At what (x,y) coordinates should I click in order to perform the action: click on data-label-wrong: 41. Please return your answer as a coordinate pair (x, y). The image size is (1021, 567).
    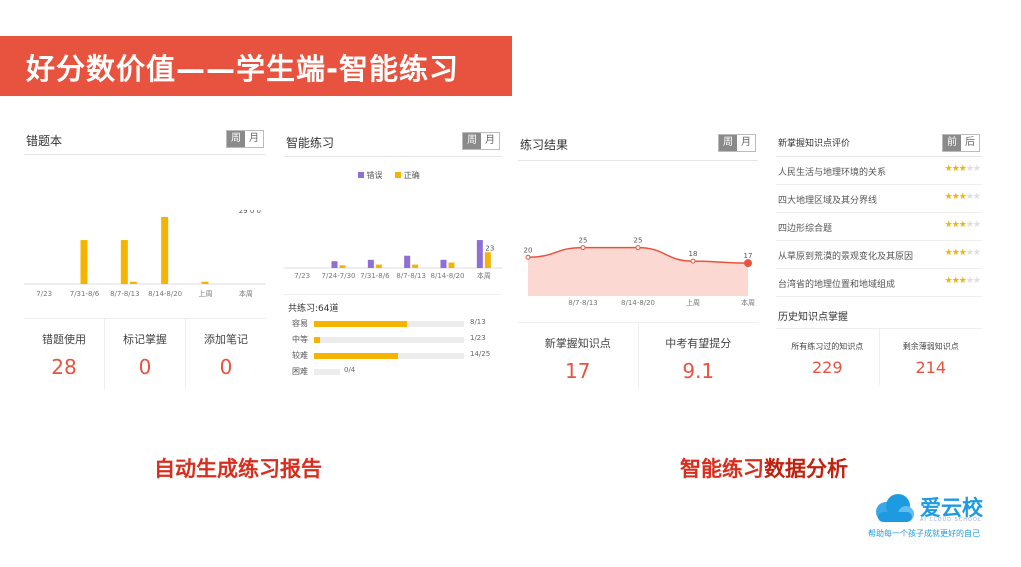
    Looking at the image, I should click on (479, 239).